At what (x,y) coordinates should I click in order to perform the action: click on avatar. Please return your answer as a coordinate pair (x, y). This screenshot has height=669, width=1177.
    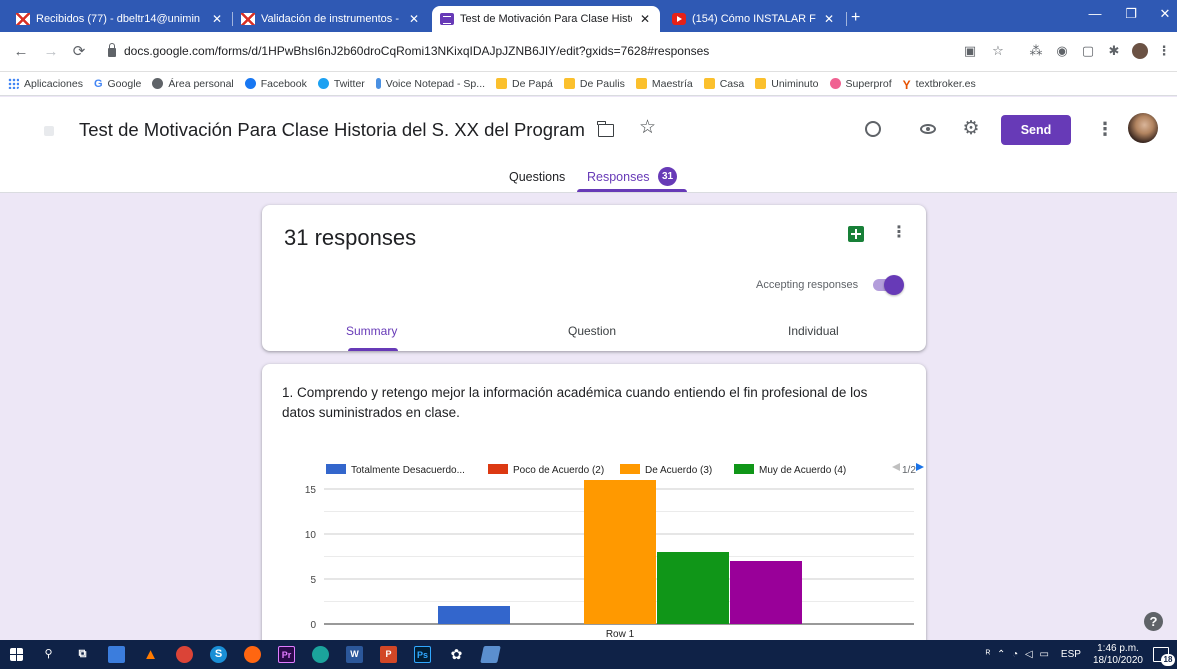
    Looking at the image, I should click on (1143, 128).